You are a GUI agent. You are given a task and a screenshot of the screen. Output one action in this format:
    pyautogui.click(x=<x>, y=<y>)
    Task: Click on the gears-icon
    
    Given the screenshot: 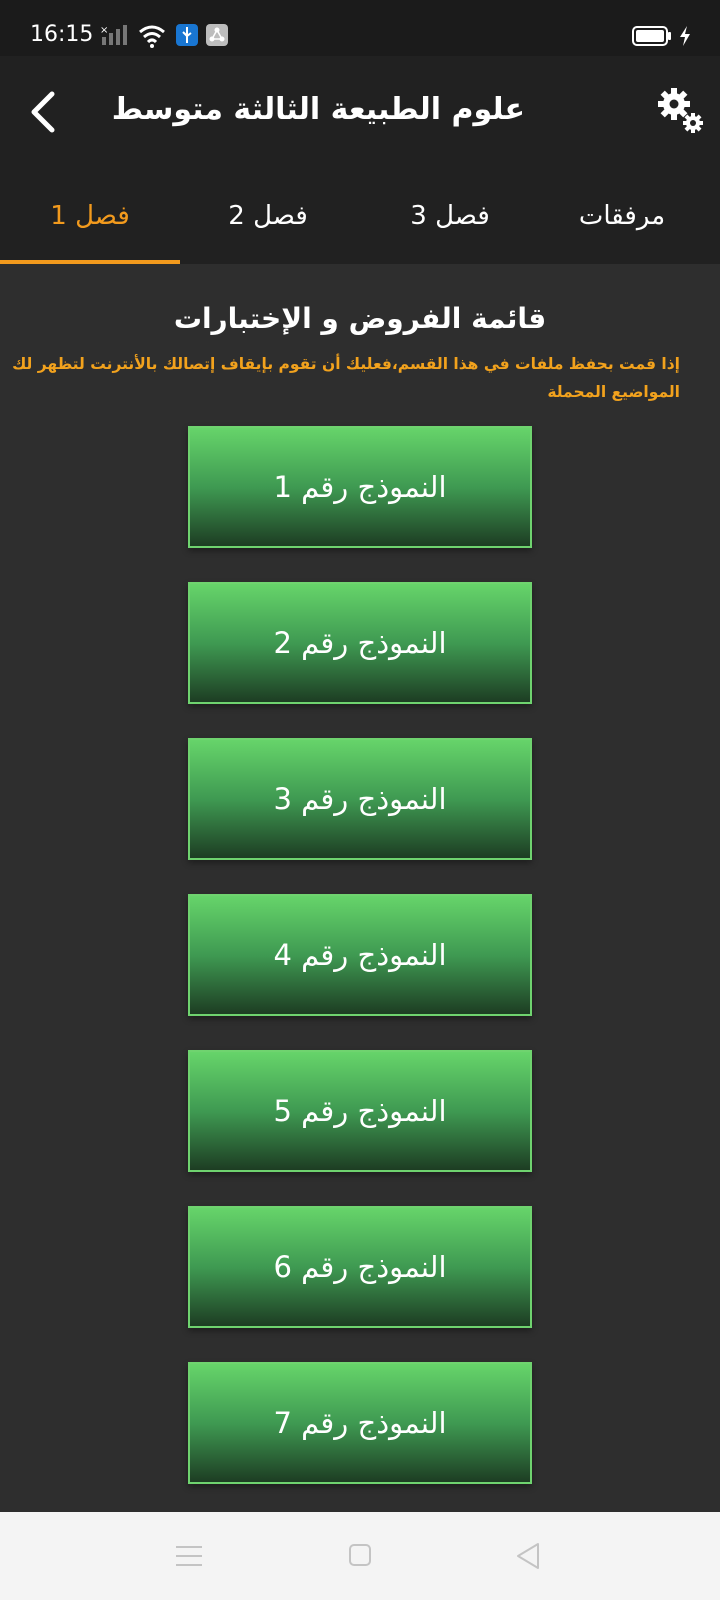 What is the action you would take?
    pyautogui.click(x=680, y=110)
    